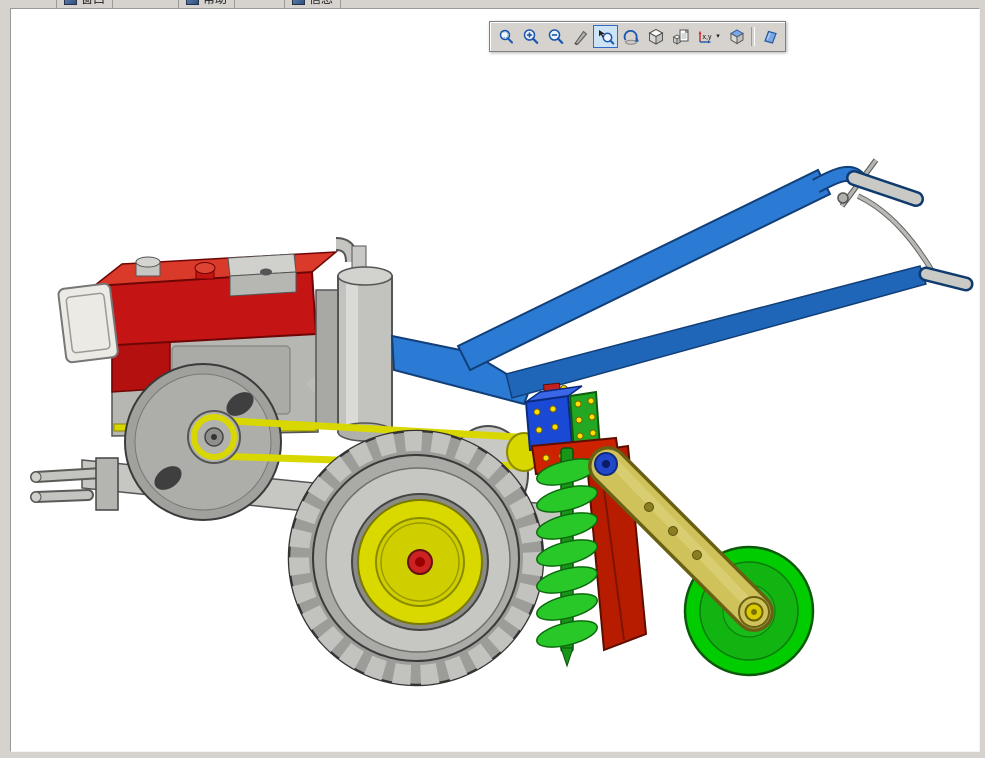 This screenshot has width=985, height=758. I want to click on rotate-view-icon, so click(631, 37).